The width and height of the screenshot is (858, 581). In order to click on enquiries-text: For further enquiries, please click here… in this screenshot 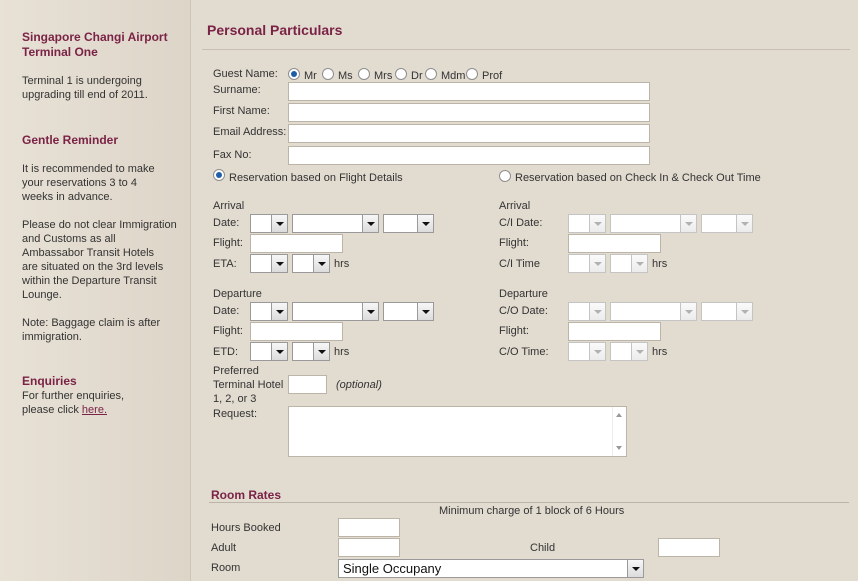, I will do `click(73, 403)`.